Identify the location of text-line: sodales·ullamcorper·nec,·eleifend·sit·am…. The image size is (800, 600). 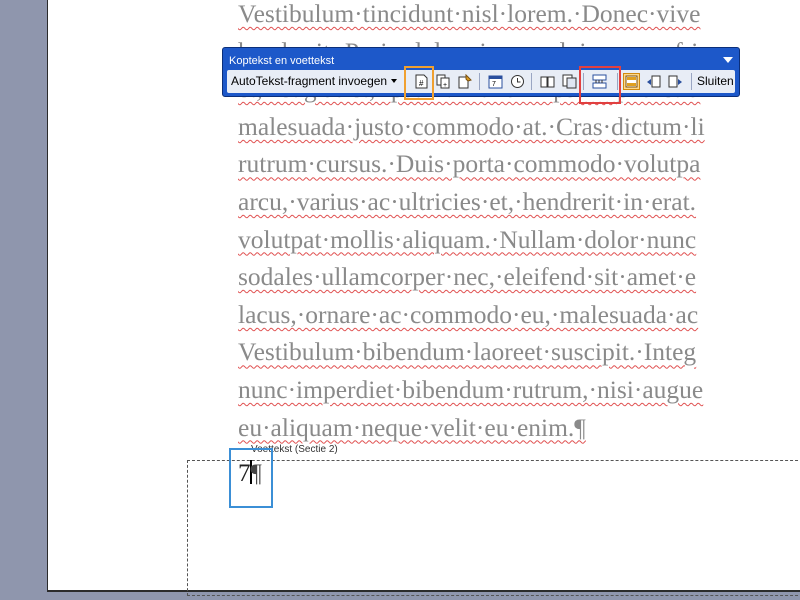
(467, 277).